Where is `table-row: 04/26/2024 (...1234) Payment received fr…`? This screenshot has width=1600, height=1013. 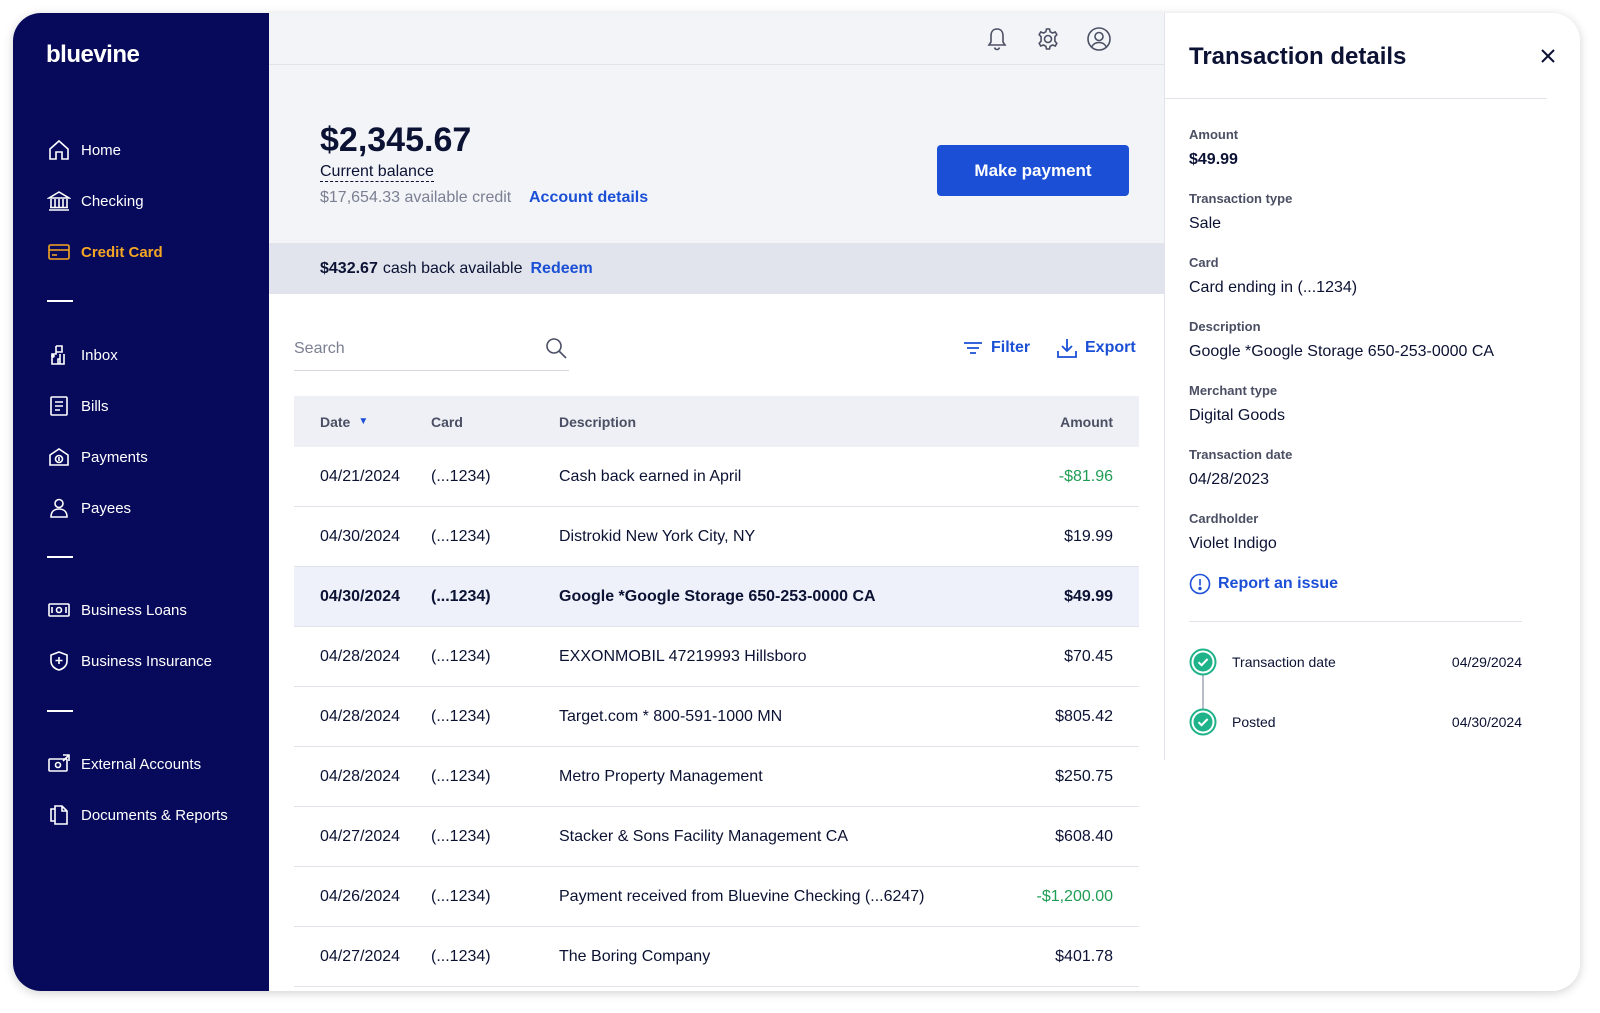
table-row: 04/26/2024 (...1234) Payment received fr… is located at coordinates (716, 897).